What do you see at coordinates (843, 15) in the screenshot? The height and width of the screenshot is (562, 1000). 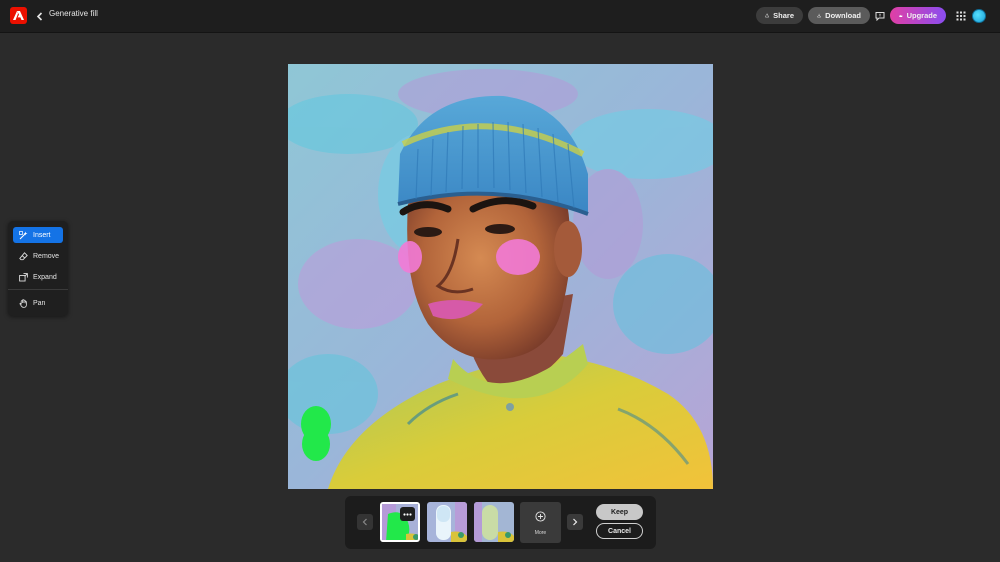 I see `download-label: Download` at bounding box center [843, 15].